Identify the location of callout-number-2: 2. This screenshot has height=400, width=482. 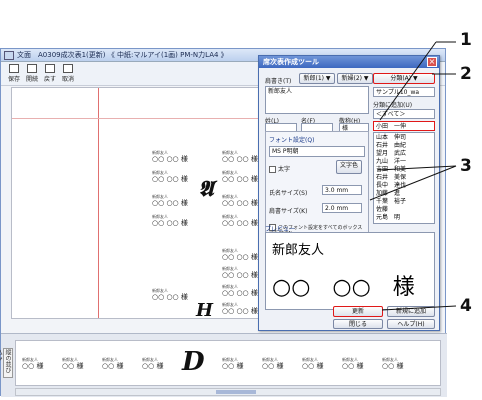
(466, 74).